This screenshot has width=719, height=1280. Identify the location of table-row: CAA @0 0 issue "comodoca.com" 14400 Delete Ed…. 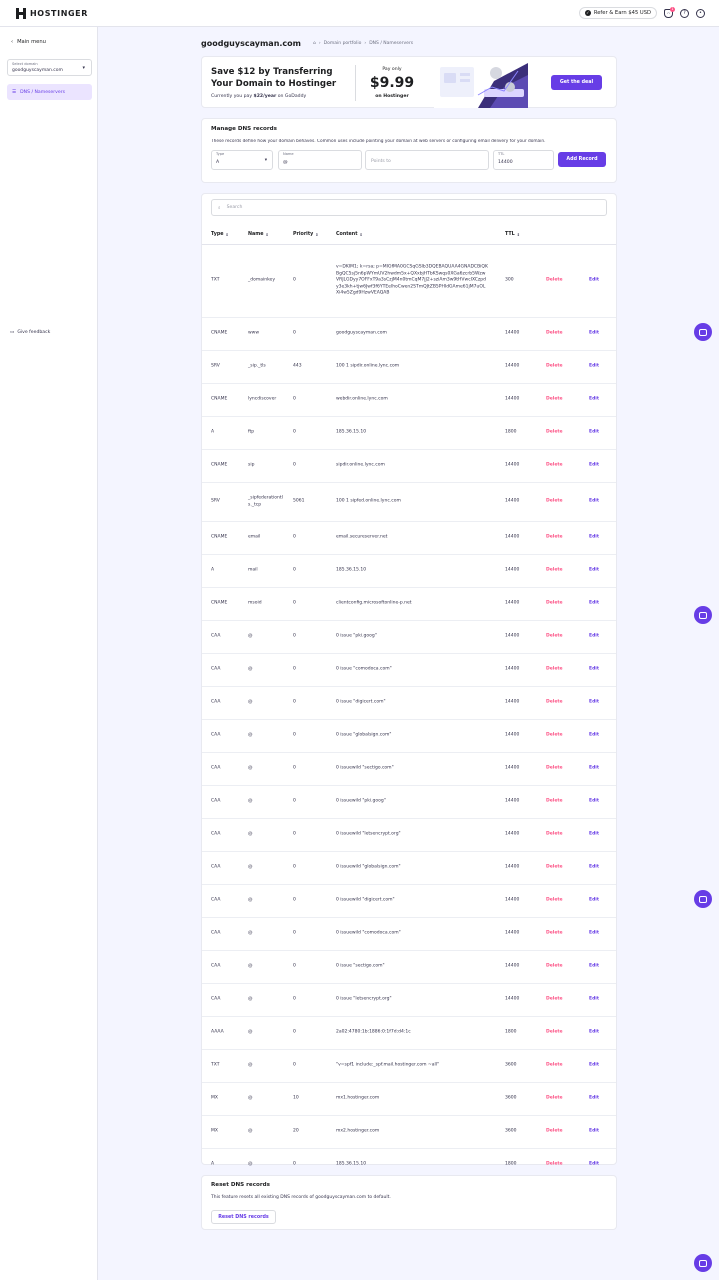
(409, 670).